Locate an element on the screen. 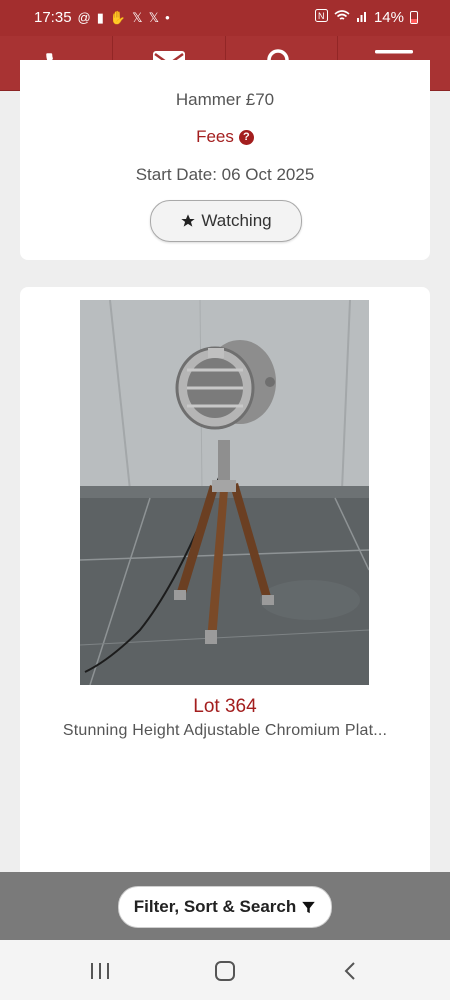  svg-text: N is located at coordinates (321, 16).